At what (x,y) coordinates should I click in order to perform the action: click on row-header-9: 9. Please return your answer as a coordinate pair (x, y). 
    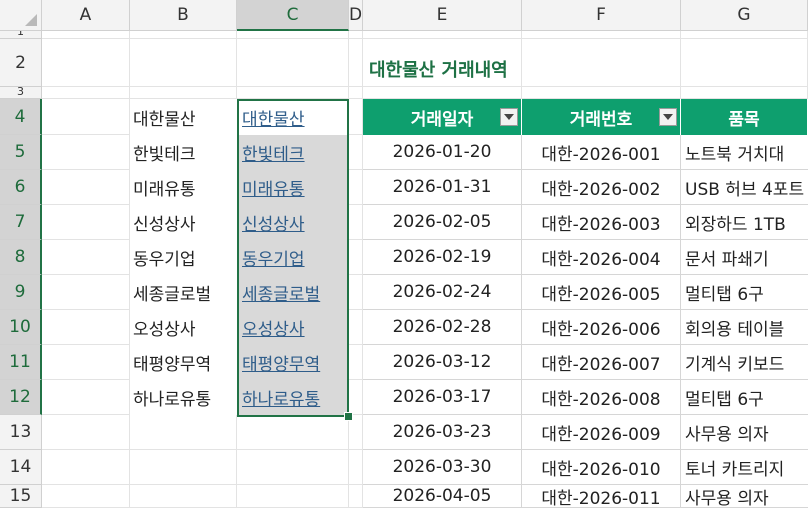
    Looking at the image, I should click on (21, 292).